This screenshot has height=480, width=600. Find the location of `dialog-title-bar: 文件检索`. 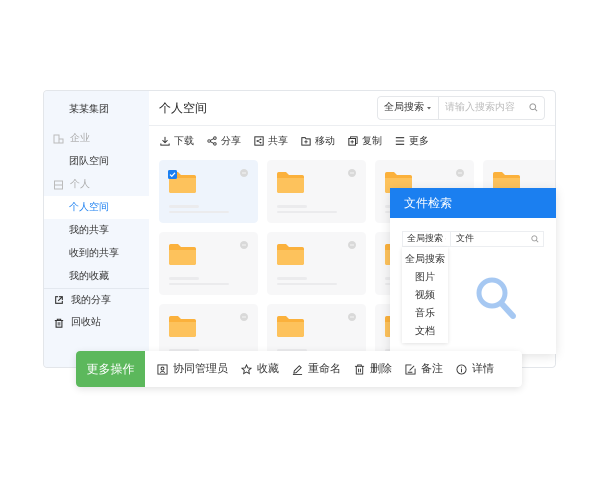

dialog-title-bar: 文件检索 is located at coordinates (473, 203).